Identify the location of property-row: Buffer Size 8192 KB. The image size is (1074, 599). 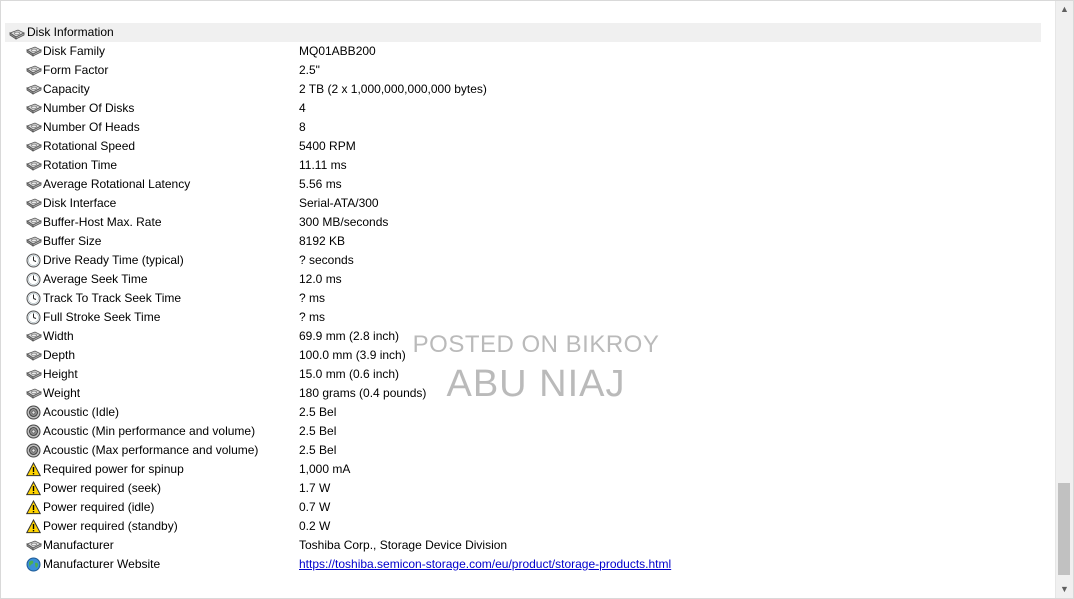
(527, 241).